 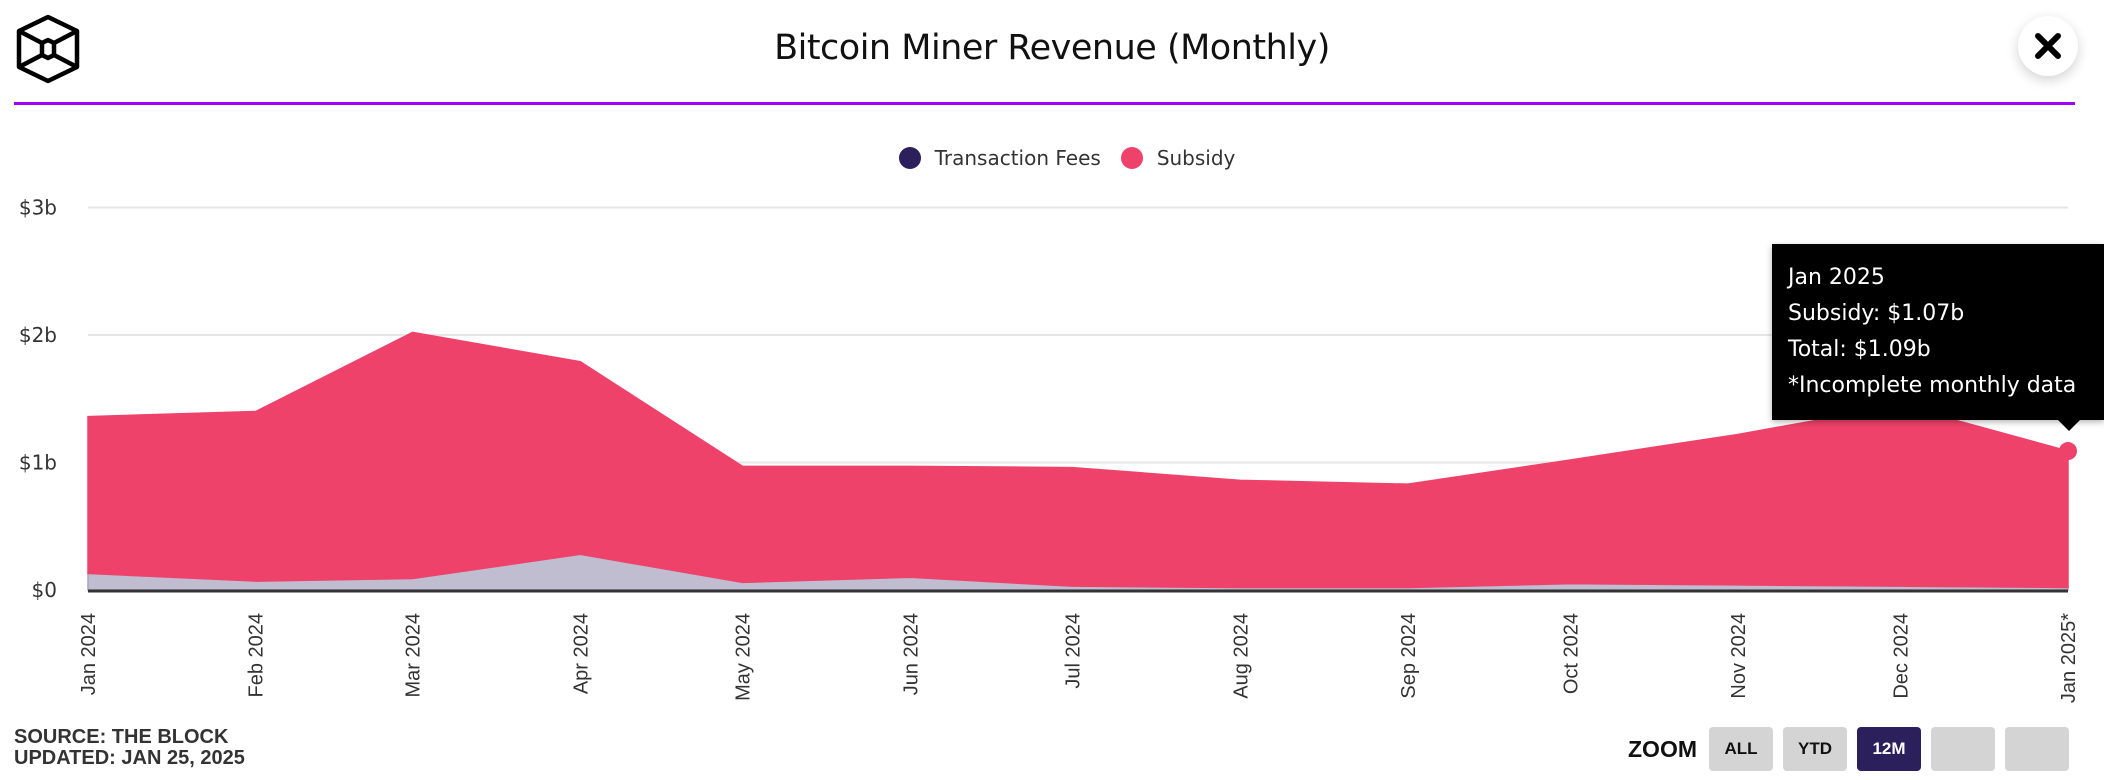 What do you see at coordinates (414, 655) in the screenshot?
I see `x-tick-label: Mar 2024` at bounding box center [414, 655].